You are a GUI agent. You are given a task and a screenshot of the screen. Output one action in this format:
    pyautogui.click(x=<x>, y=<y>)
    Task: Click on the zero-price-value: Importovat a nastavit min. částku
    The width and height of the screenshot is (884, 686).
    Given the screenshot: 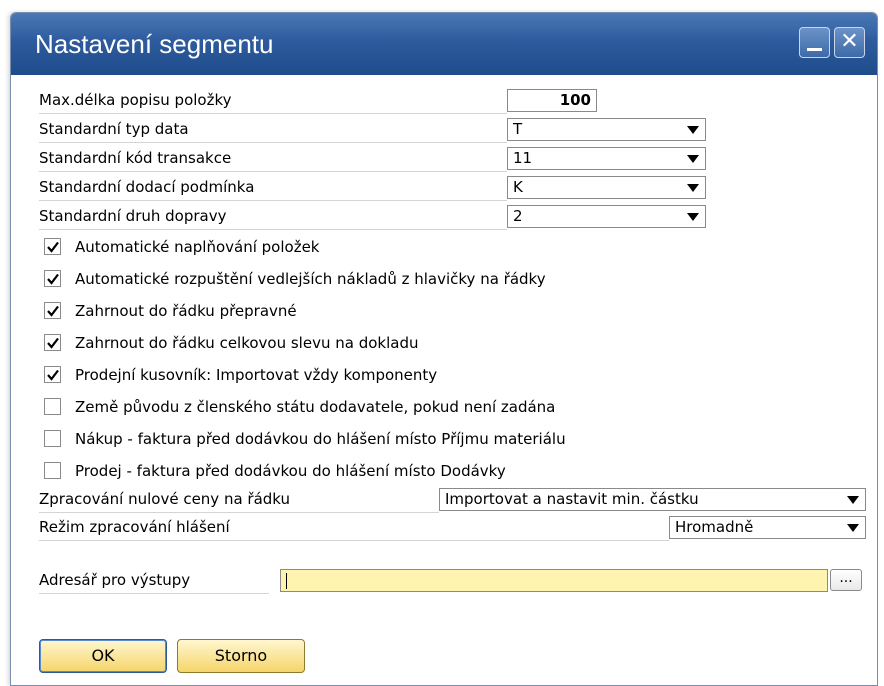 What is the action you would take?
    pyautogui.click(x=572, y=499)
    